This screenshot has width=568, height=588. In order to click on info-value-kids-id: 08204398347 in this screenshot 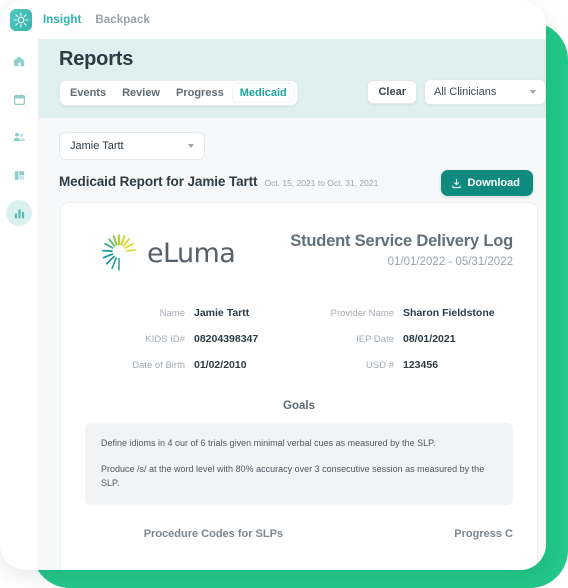, I will do `click(226, 338)`.